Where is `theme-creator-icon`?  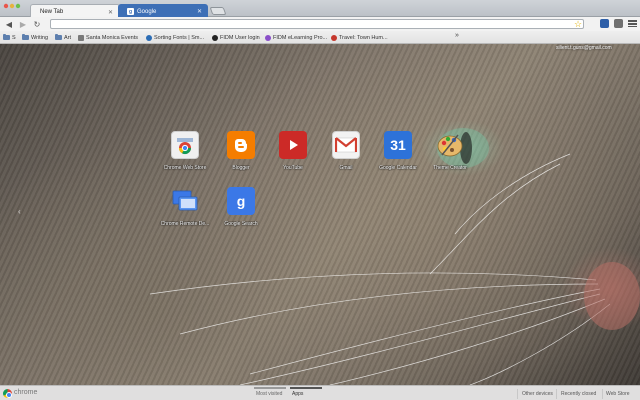 theme-creator-icon is located at coordinates (450, 145).